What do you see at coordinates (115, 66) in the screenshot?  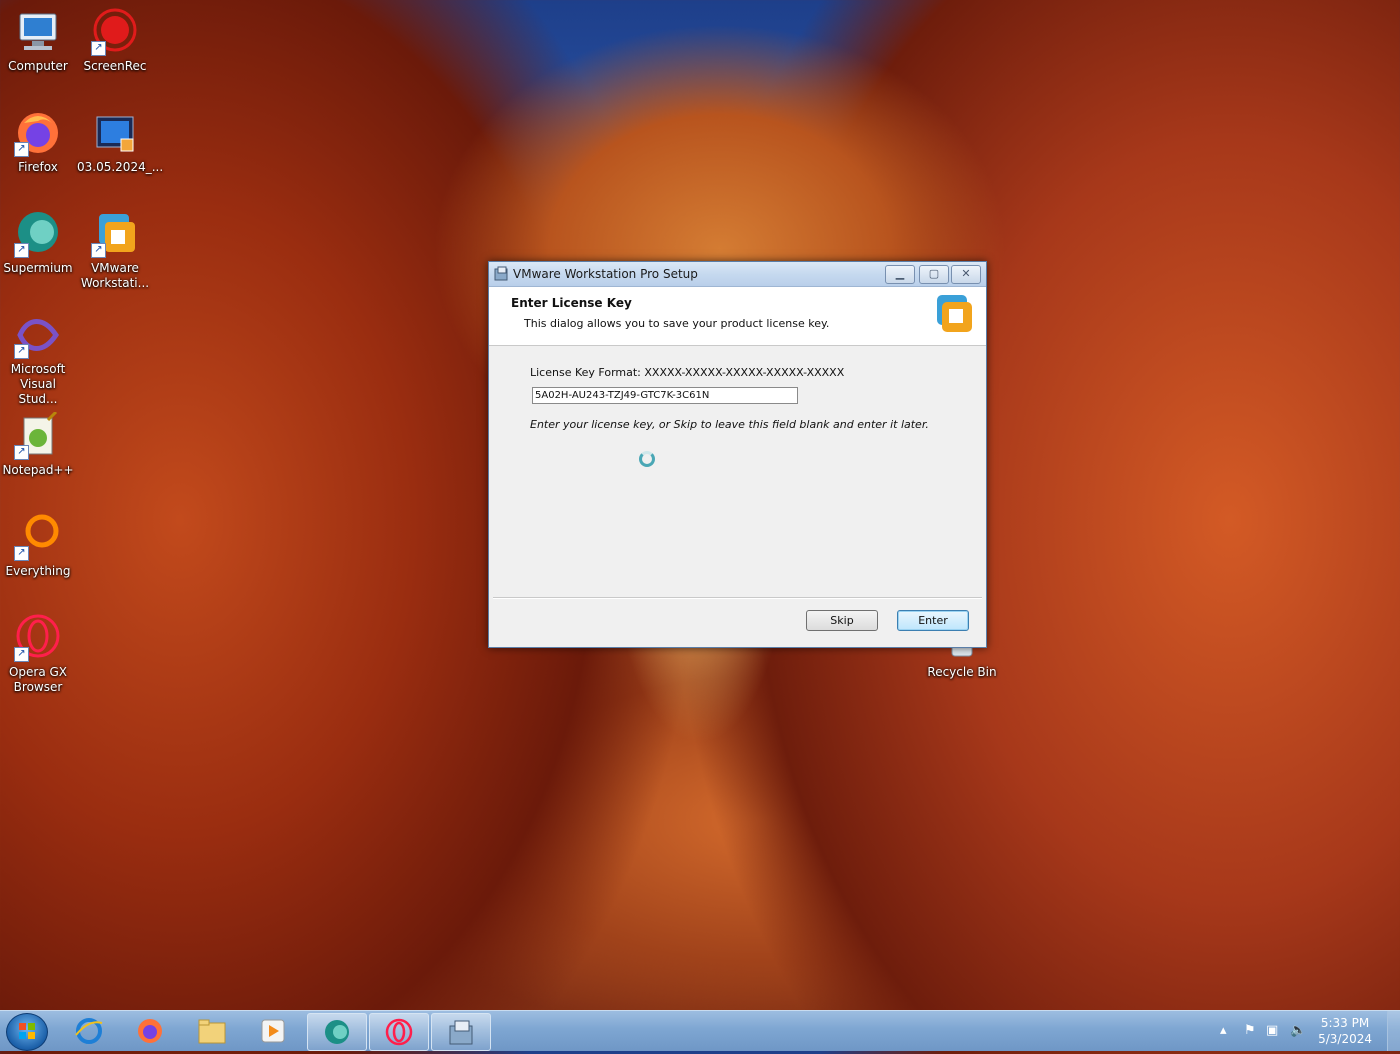 I see `desktop-icon-label: ScreenRec` at bounding box center [115, 66].